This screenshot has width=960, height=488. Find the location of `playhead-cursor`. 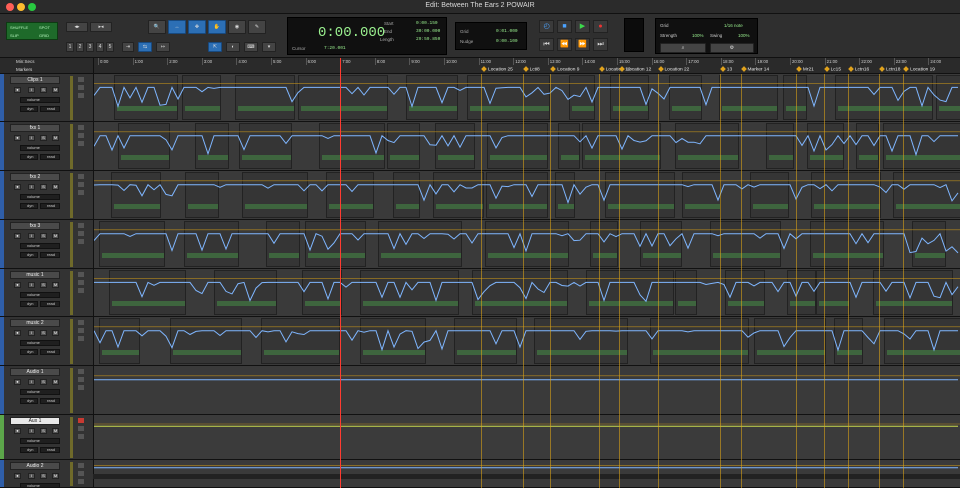

playhead-cursor is located at coordinates (340, 273).